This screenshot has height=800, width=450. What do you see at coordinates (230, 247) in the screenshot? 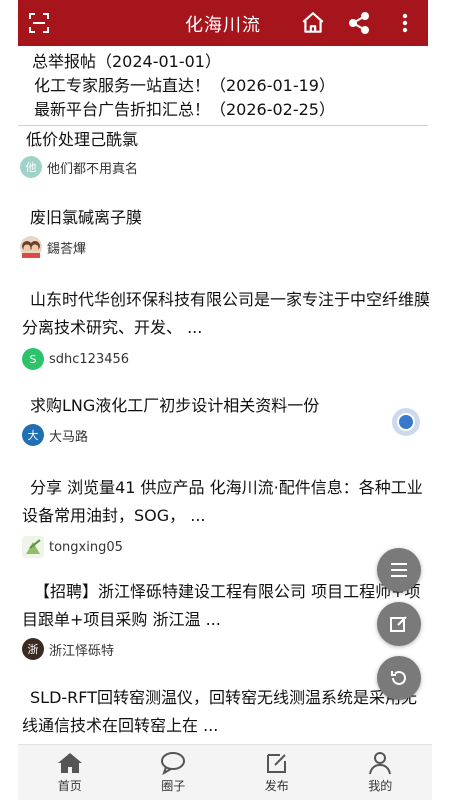
I see `post-author: 鐋荅熚` at bounding box center [230, 247].